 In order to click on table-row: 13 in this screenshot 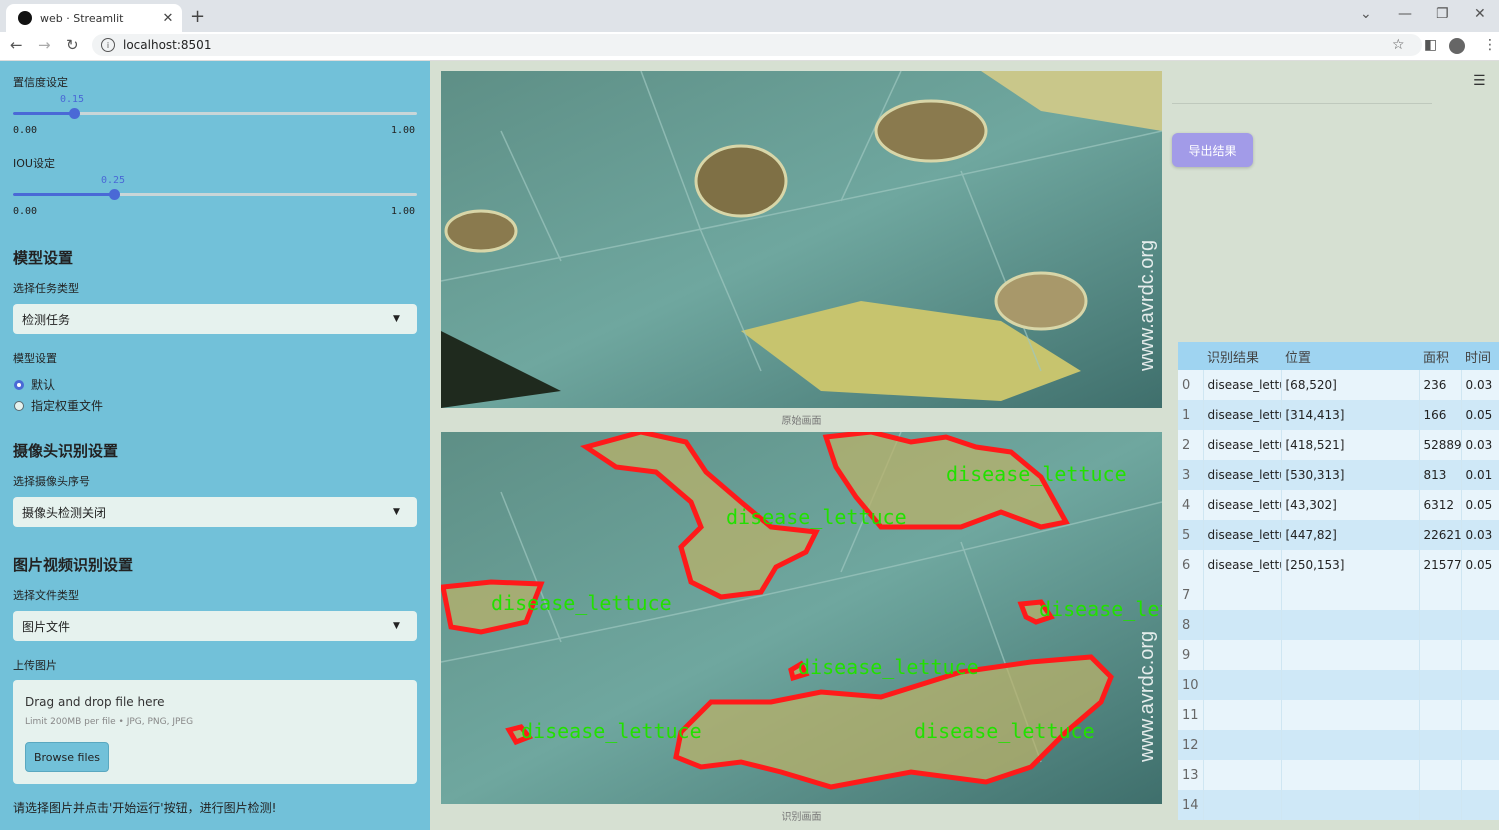, I will do `click(1338, 775)`.